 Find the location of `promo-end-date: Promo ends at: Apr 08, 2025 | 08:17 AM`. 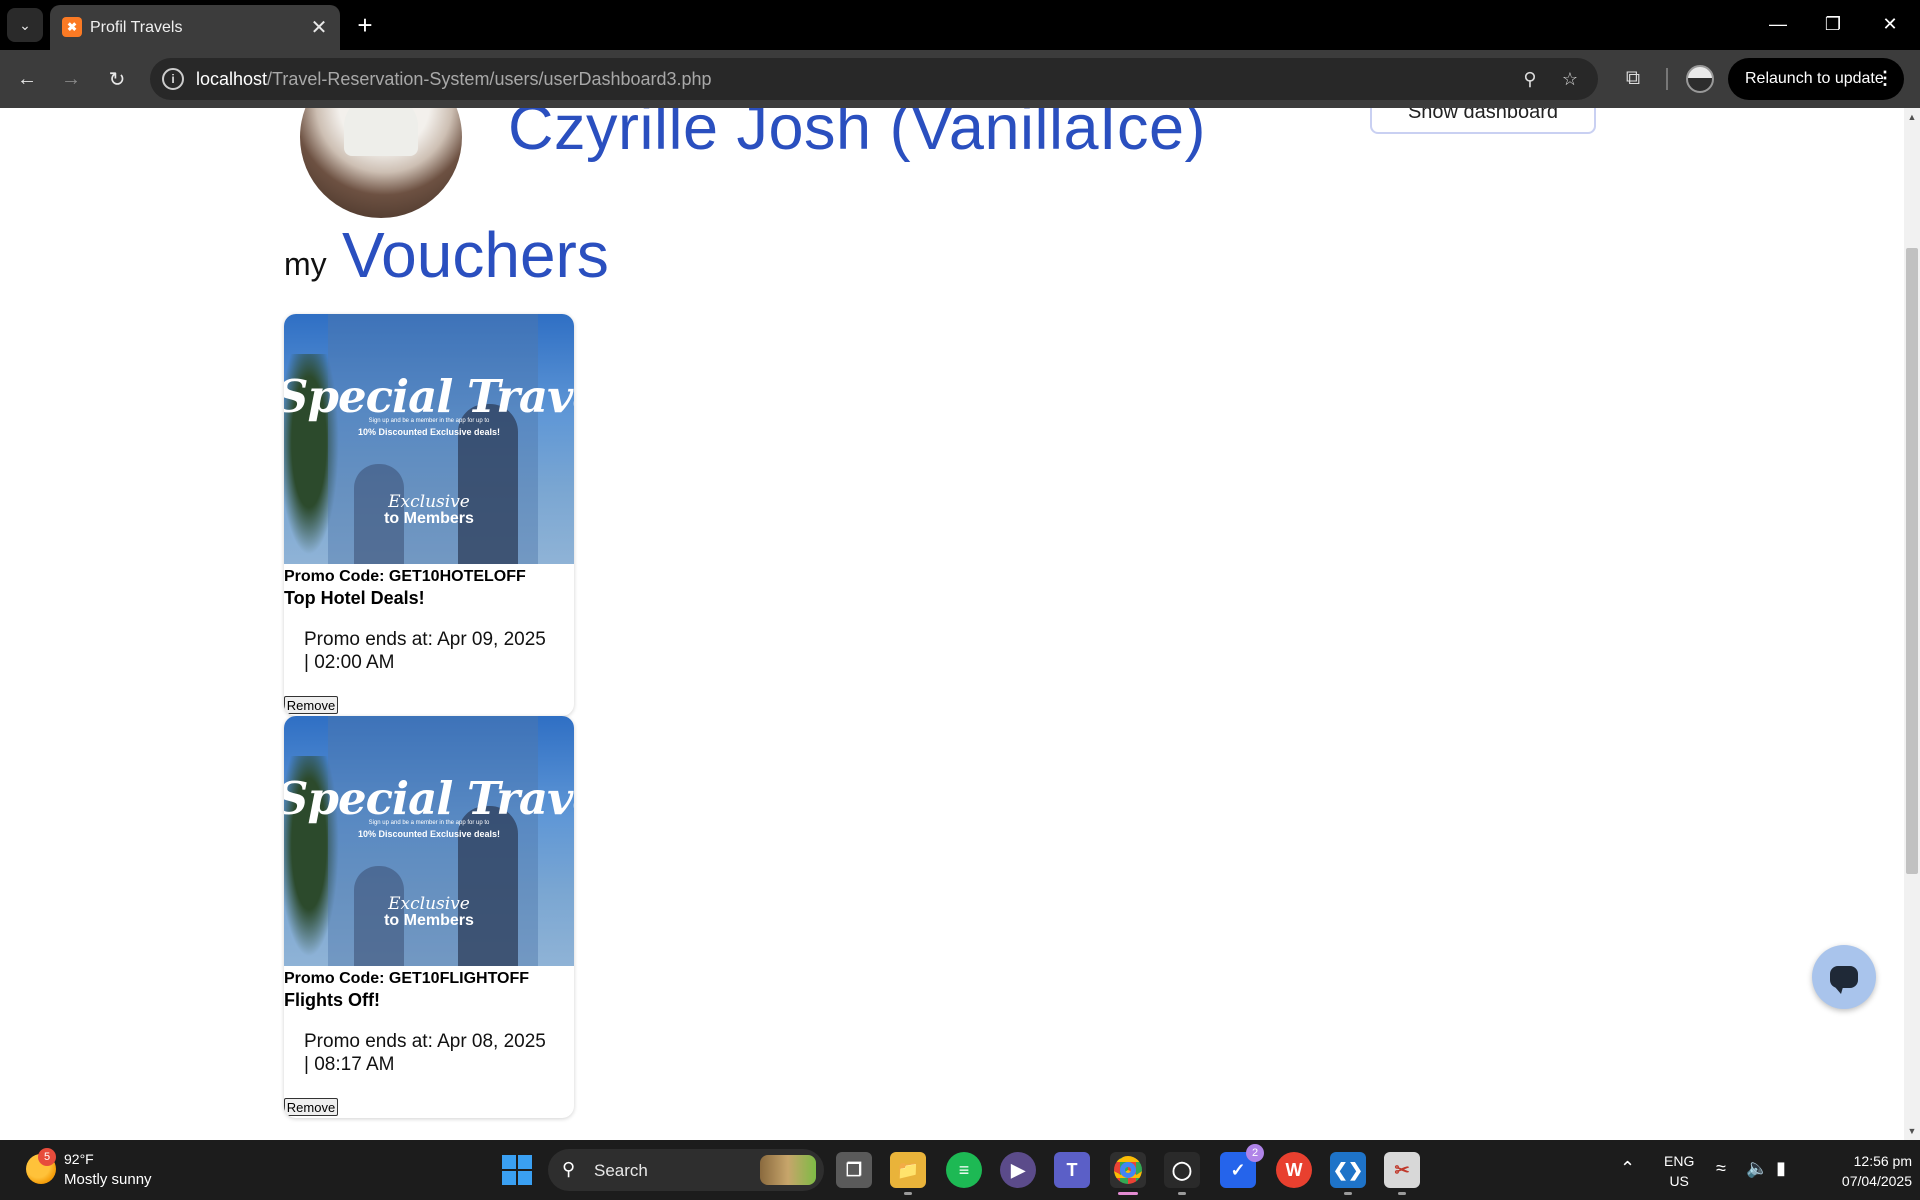

promo-end-date: Promo ends at: Apr 08, 2025 | 08:17 AM is located at coordinates (425, 1053).